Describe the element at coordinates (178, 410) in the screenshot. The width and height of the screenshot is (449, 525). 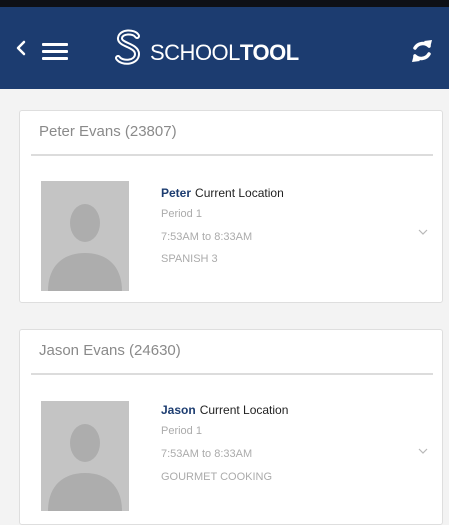
I see `student-first-name: Jason` at that location.